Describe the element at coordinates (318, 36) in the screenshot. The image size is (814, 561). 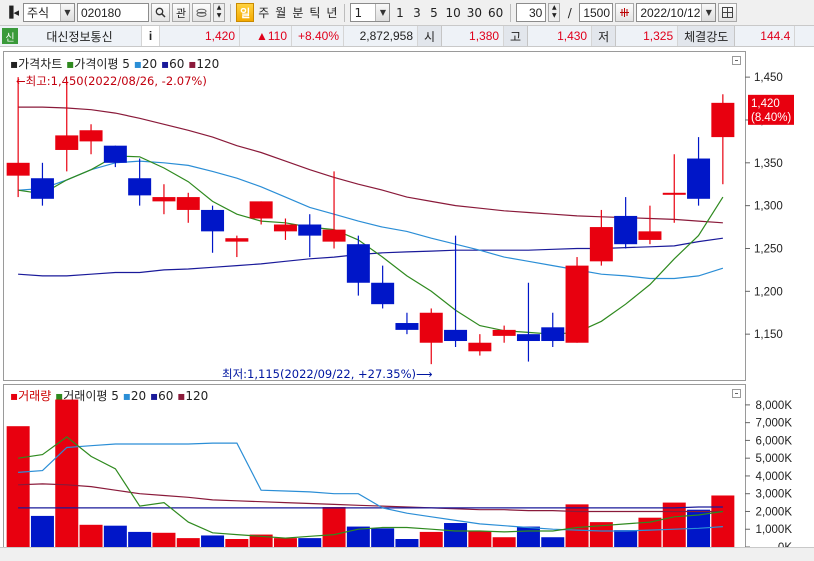
I see `change-rate: +8.40%` at that location.